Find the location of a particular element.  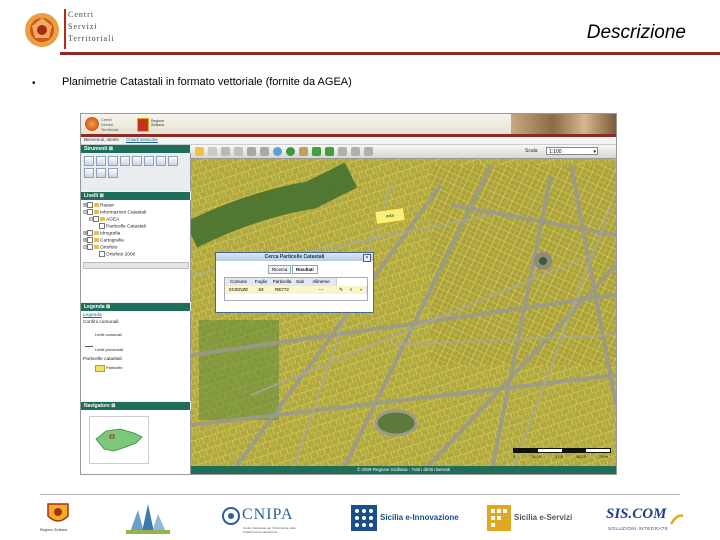

measure-tool-icon is located at coordinates (137, 161).